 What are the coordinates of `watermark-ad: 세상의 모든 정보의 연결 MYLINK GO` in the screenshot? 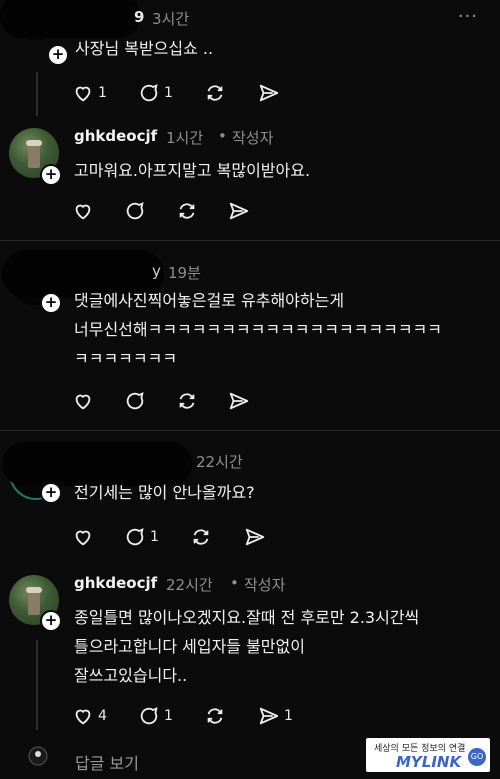 It's located at (428, 755).